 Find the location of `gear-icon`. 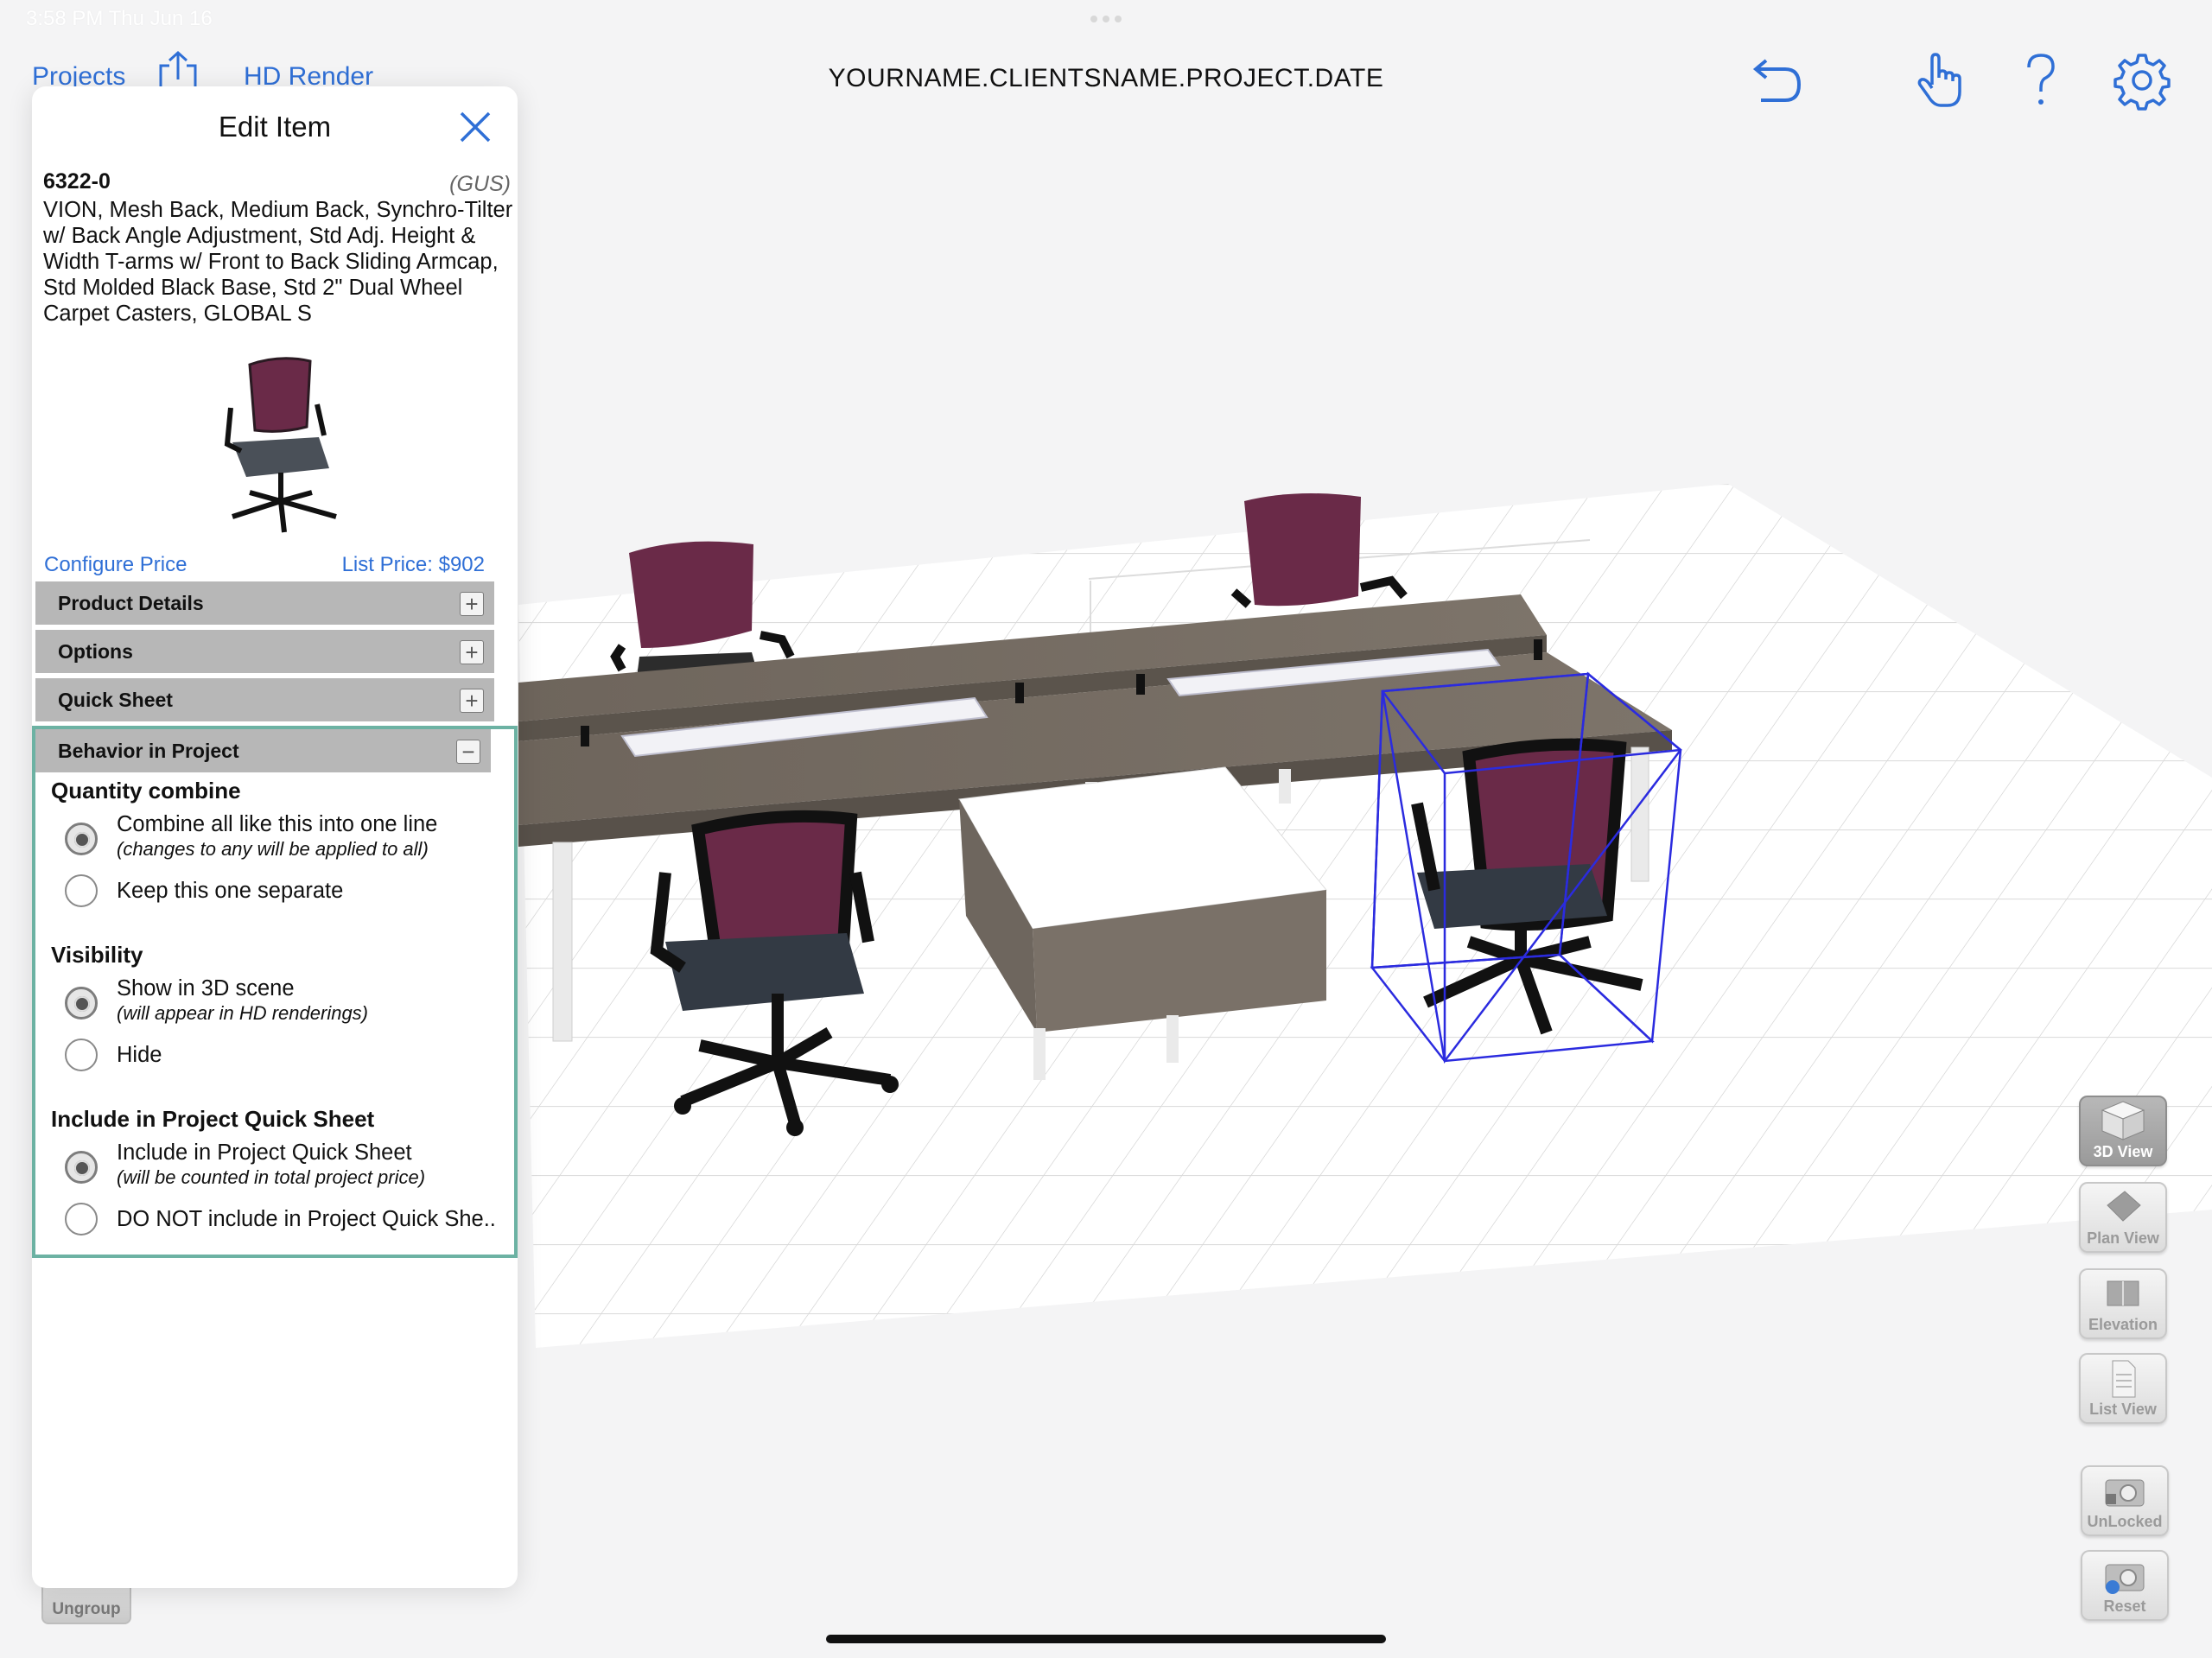

gear-icon is located at coordinates (2142, 80).